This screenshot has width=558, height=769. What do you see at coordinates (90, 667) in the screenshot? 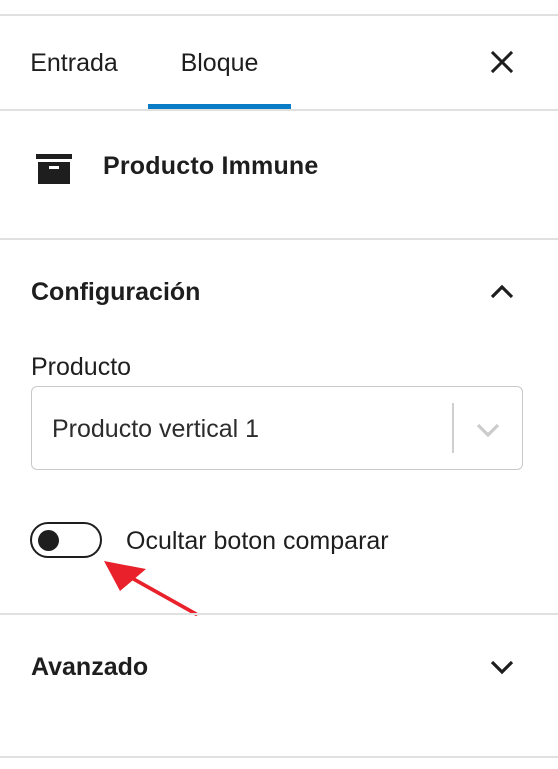
I see `panel-avanzado-title: Avanzado` at bounding box center [90, 667].